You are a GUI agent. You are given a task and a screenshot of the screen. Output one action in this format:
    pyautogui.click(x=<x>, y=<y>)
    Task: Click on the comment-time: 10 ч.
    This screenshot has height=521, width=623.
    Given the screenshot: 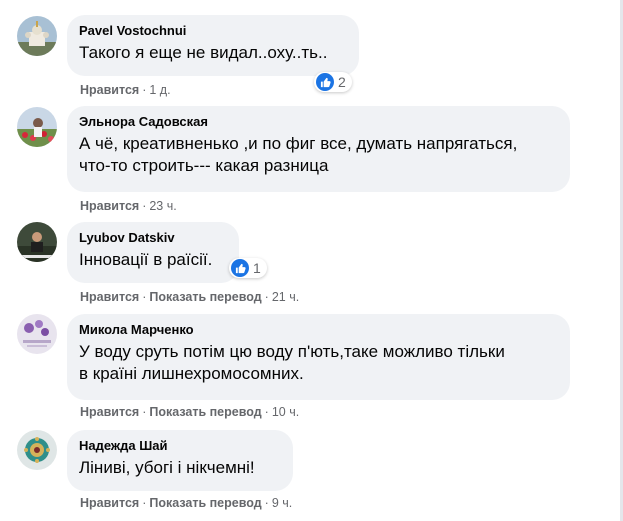 What is the action you would take?
    pyautogui.click(x=285, y=412)
    